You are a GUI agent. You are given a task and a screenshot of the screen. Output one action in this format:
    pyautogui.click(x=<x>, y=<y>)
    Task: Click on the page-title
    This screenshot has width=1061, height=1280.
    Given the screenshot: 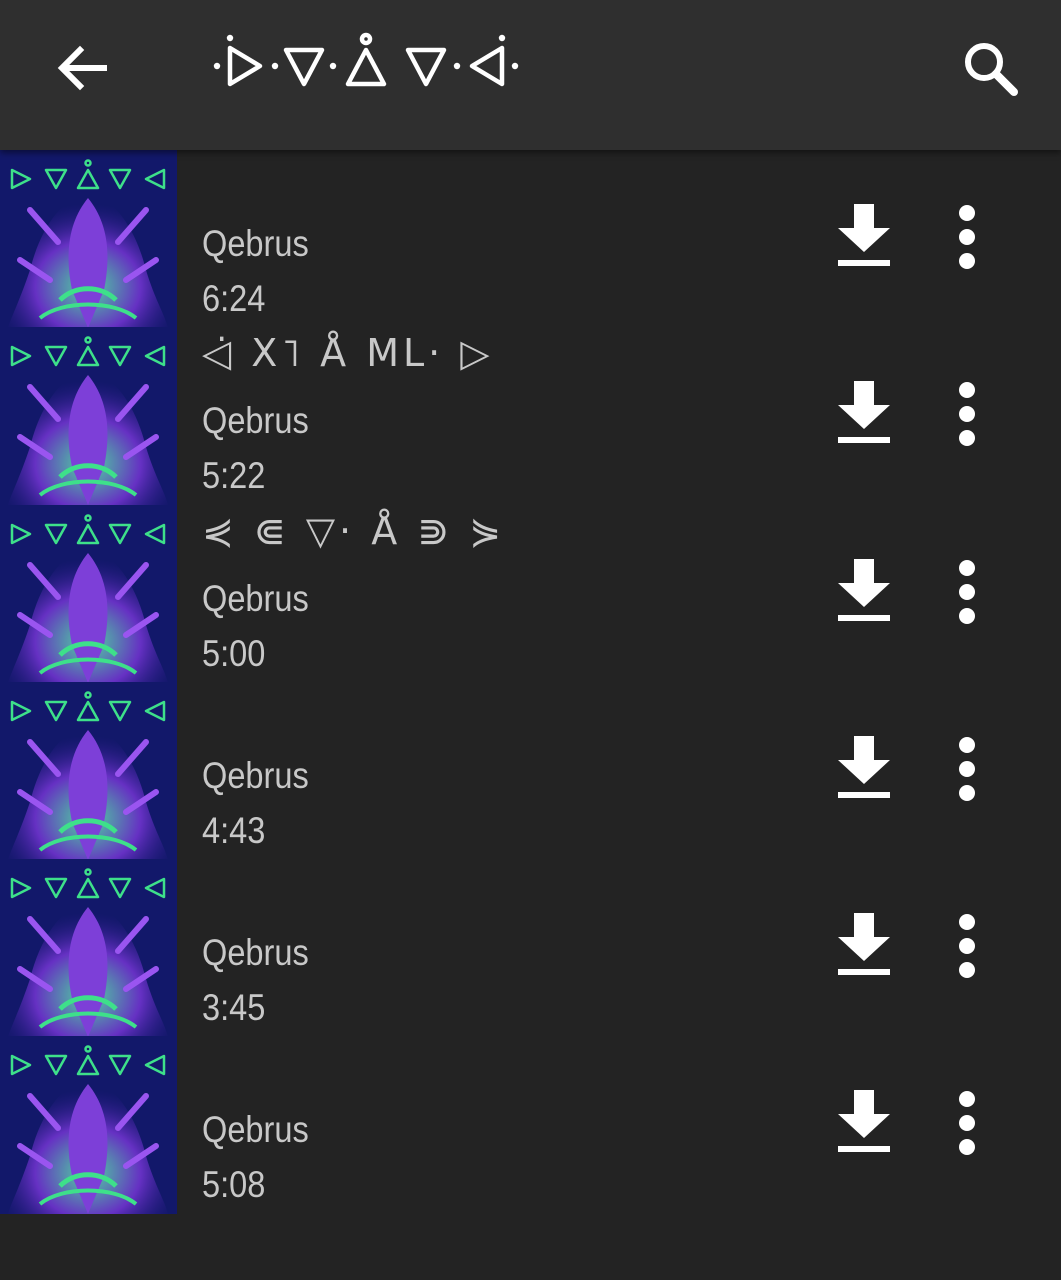 What is the action you would take?
    pyautogui.click(x=372, y=65)
    